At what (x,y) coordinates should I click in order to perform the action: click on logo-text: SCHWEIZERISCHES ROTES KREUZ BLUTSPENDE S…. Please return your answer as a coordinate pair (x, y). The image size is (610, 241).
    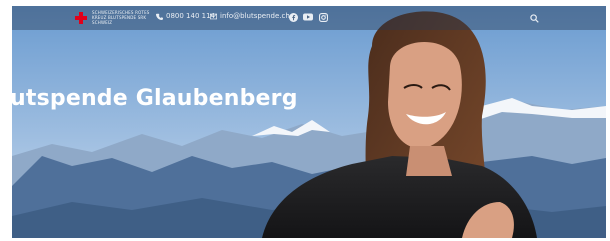
    Looking at the image, I should click on (121, 17).